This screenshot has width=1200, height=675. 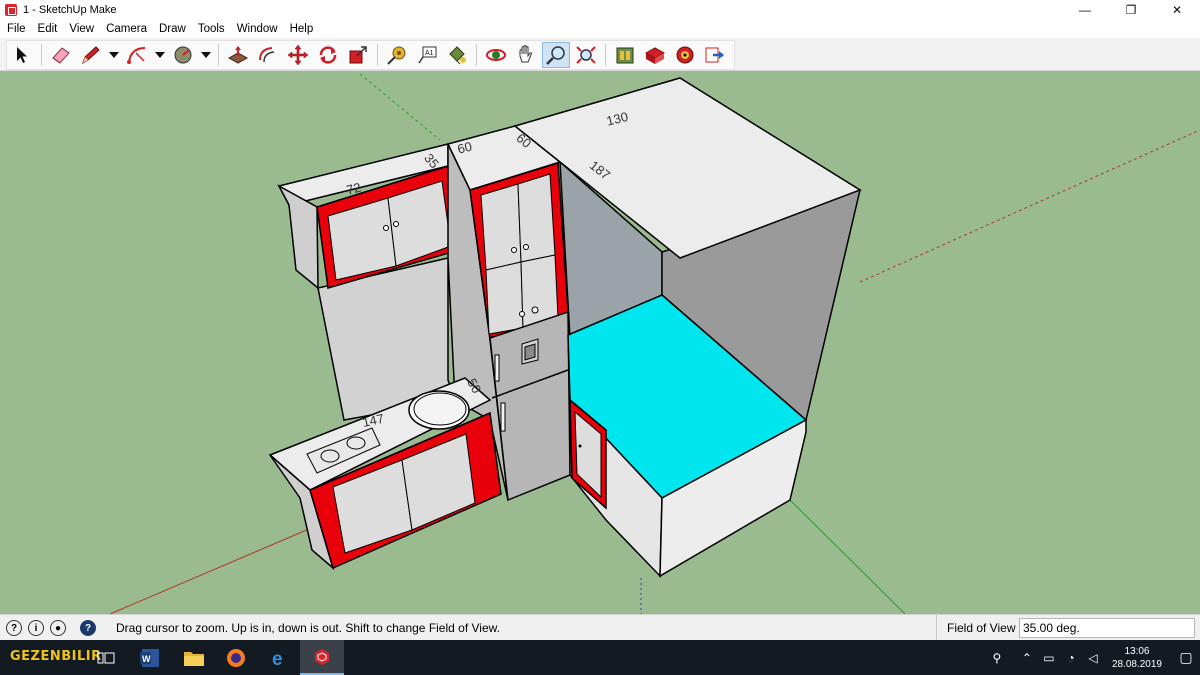 I want to click on tool-group: A1, so click(x=370, y=55).